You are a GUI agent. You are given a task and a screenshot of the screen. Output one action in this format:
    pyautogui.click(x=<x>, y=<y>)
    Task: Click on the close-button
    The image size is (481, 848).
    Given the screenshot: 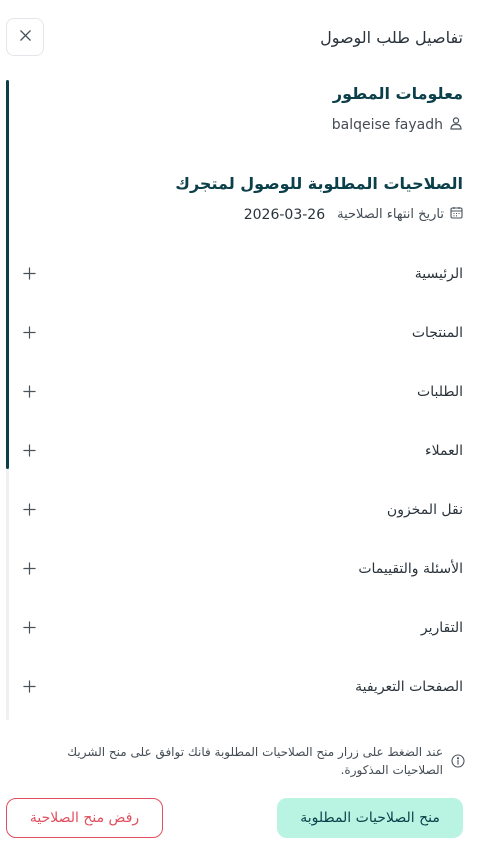 What is the action you would take?
    pyautogui.click(x=25, y=37)
    